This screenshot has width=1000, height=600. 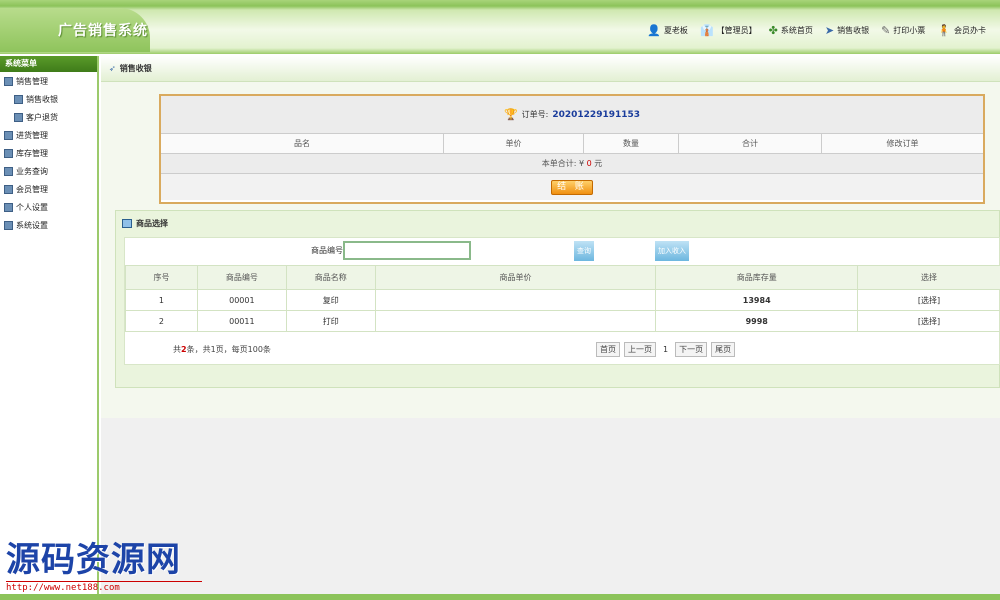 I want to click on nav-user: 👤 夏老板, so click(x=667, y=30).